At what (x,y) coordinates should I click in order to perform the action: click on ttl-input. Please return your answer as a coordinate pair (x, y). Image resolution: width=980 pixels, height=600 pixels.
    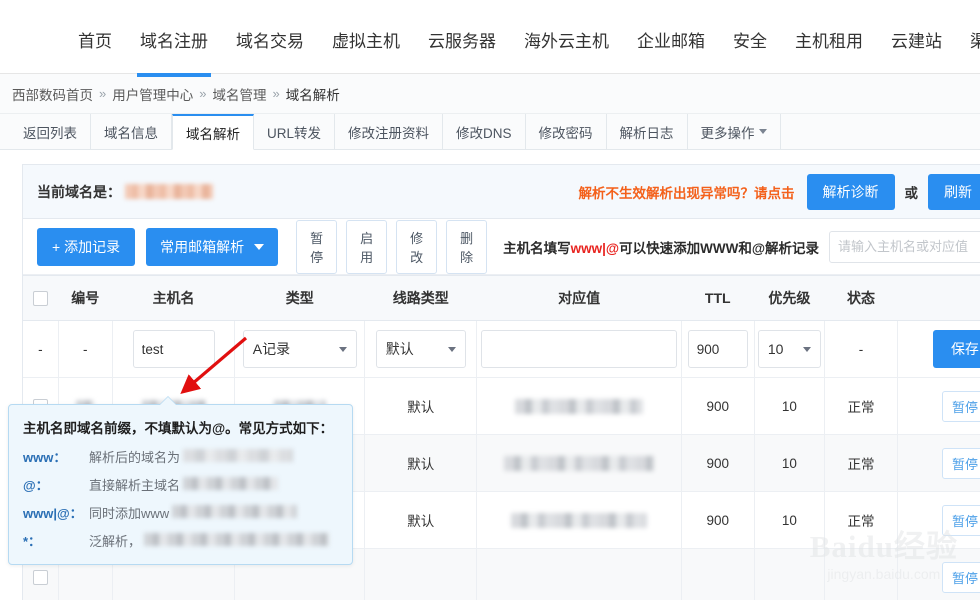
    Looking at the image, I should click on (717, 349).